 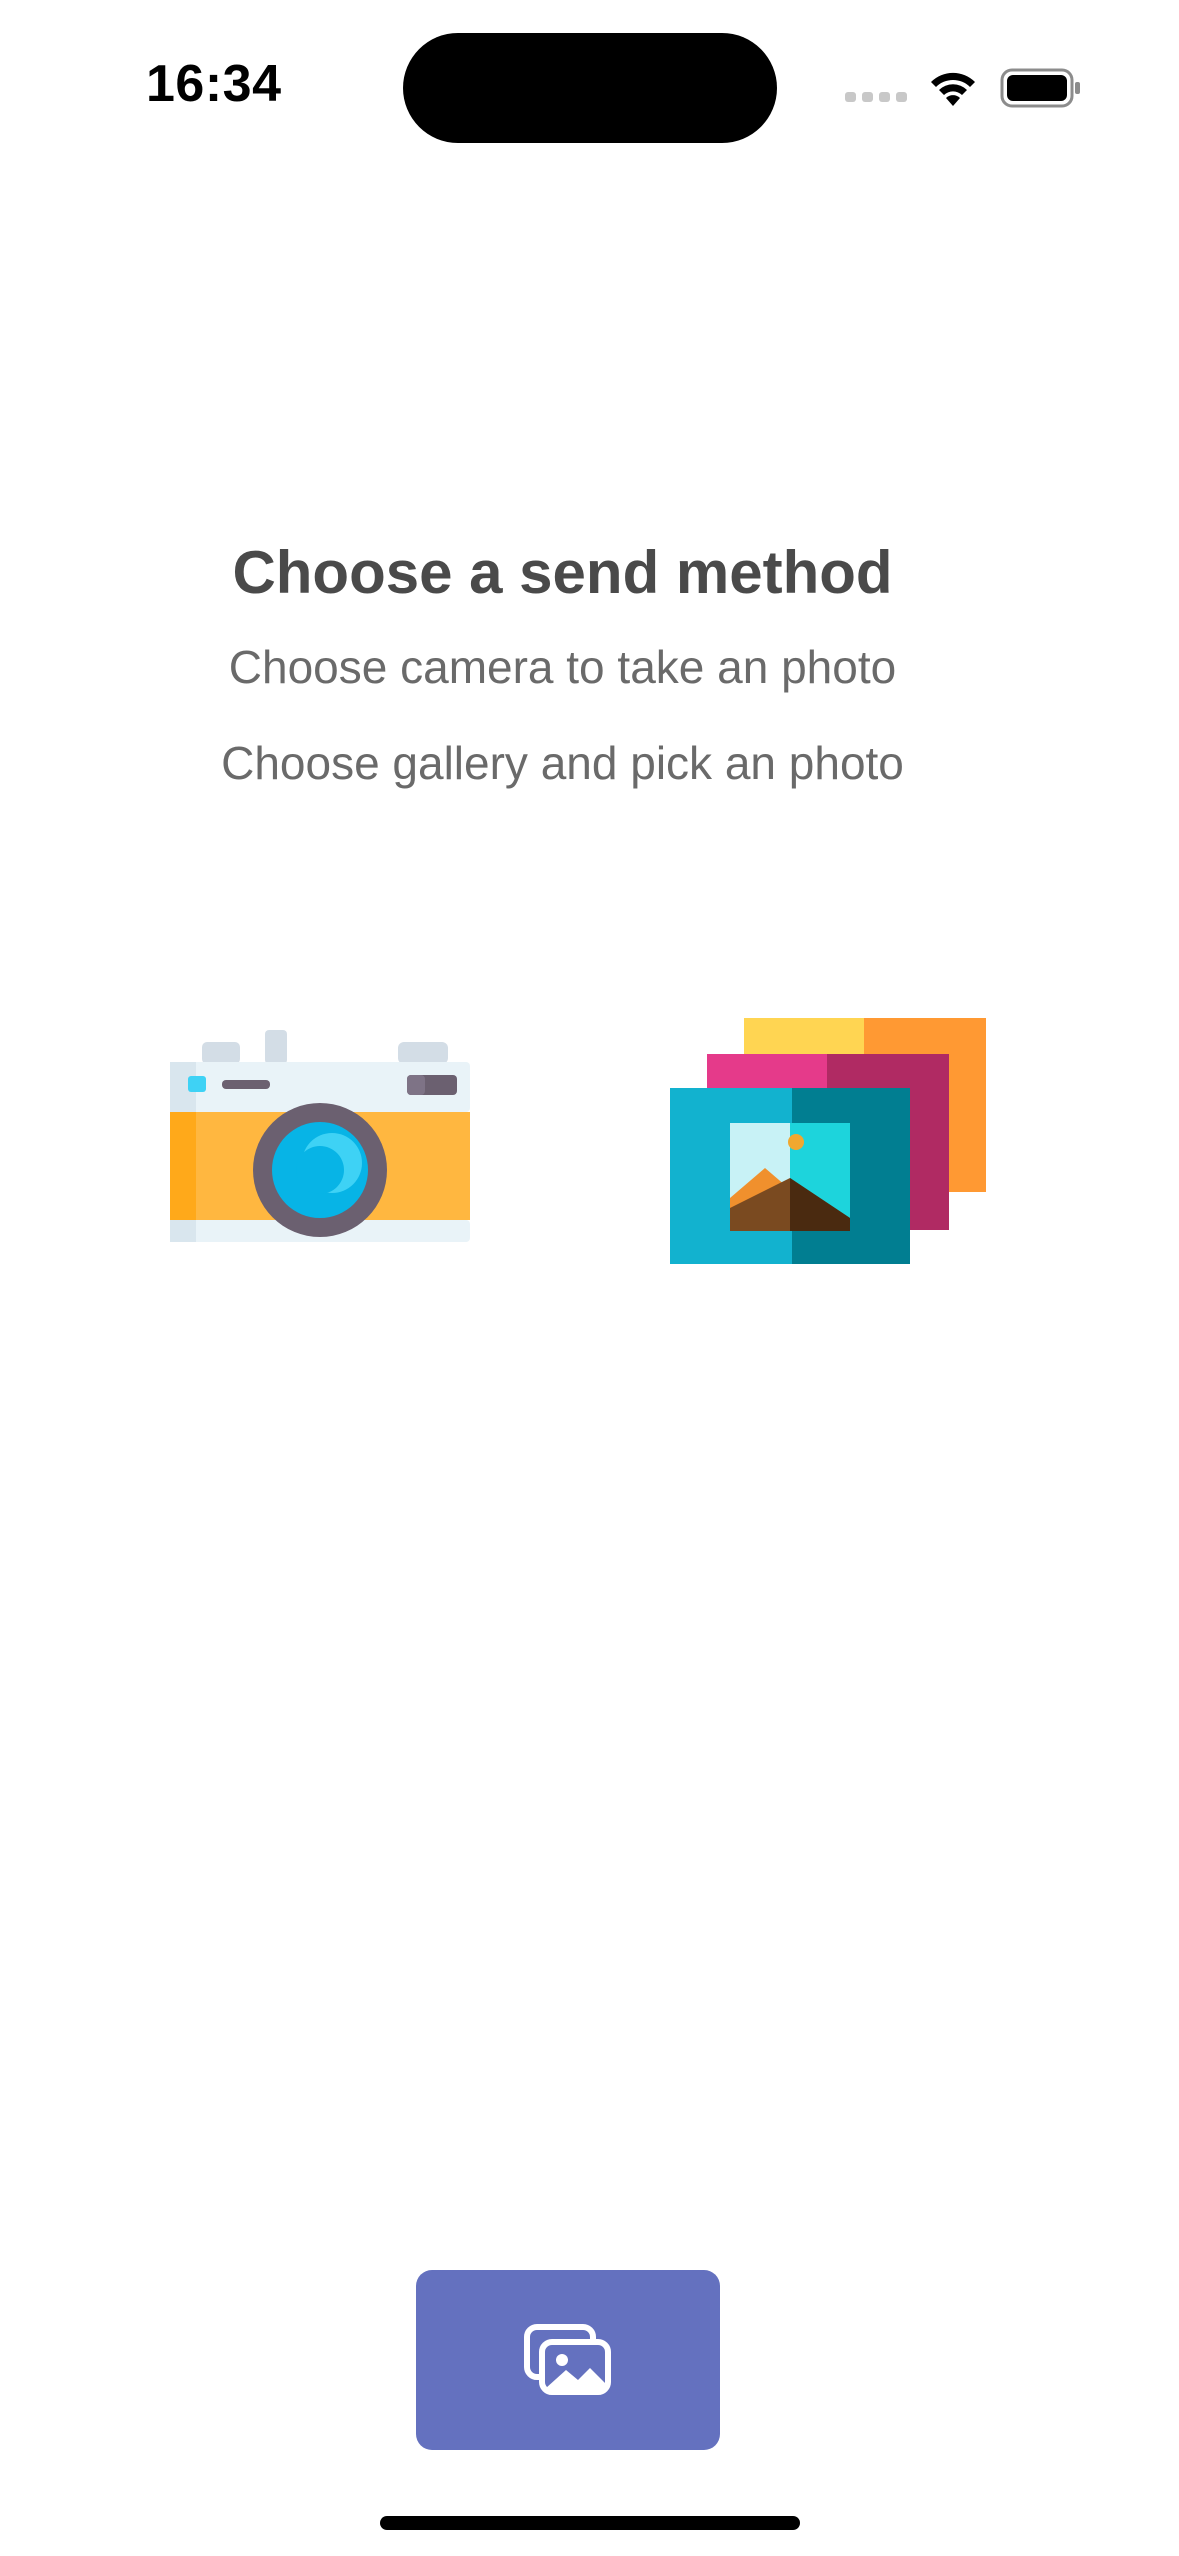 I want to click on gallery-option-button, so click(x=828, y=1141).